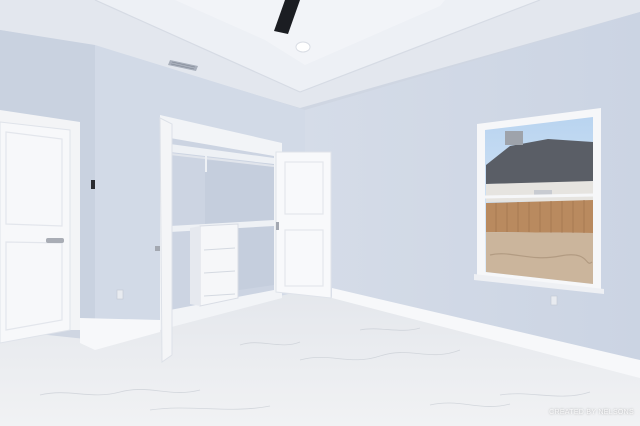 The height and width of the screenshot is (426, 640). What do you see at coordinates (93, 184) in the screenshot?
I see `light-switch` at bounding box center [93, 184].